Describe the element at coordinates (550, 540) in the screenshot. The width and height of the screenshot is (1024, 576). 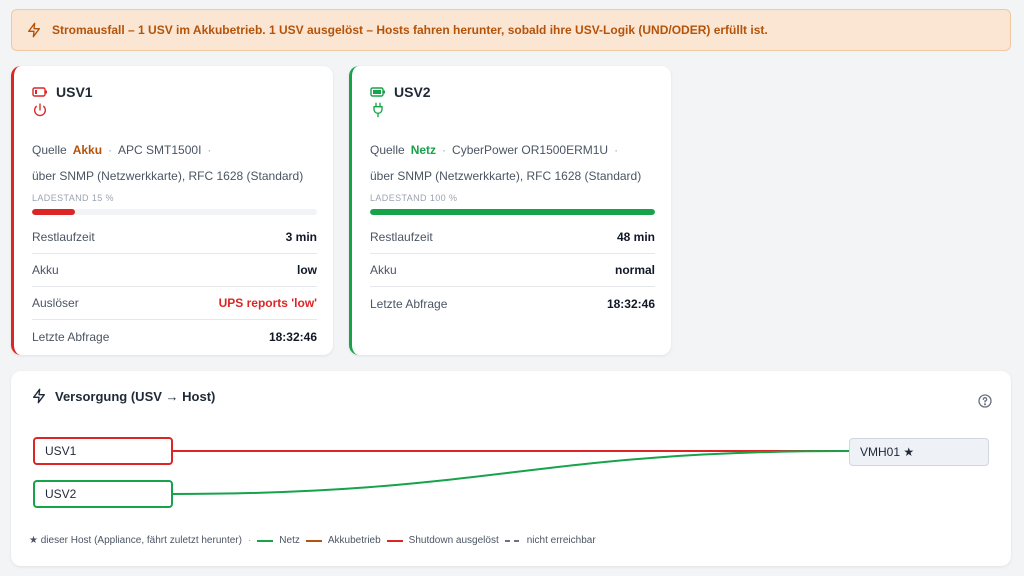
I see `legend-unreachable: nicht erreichbar` at that location.